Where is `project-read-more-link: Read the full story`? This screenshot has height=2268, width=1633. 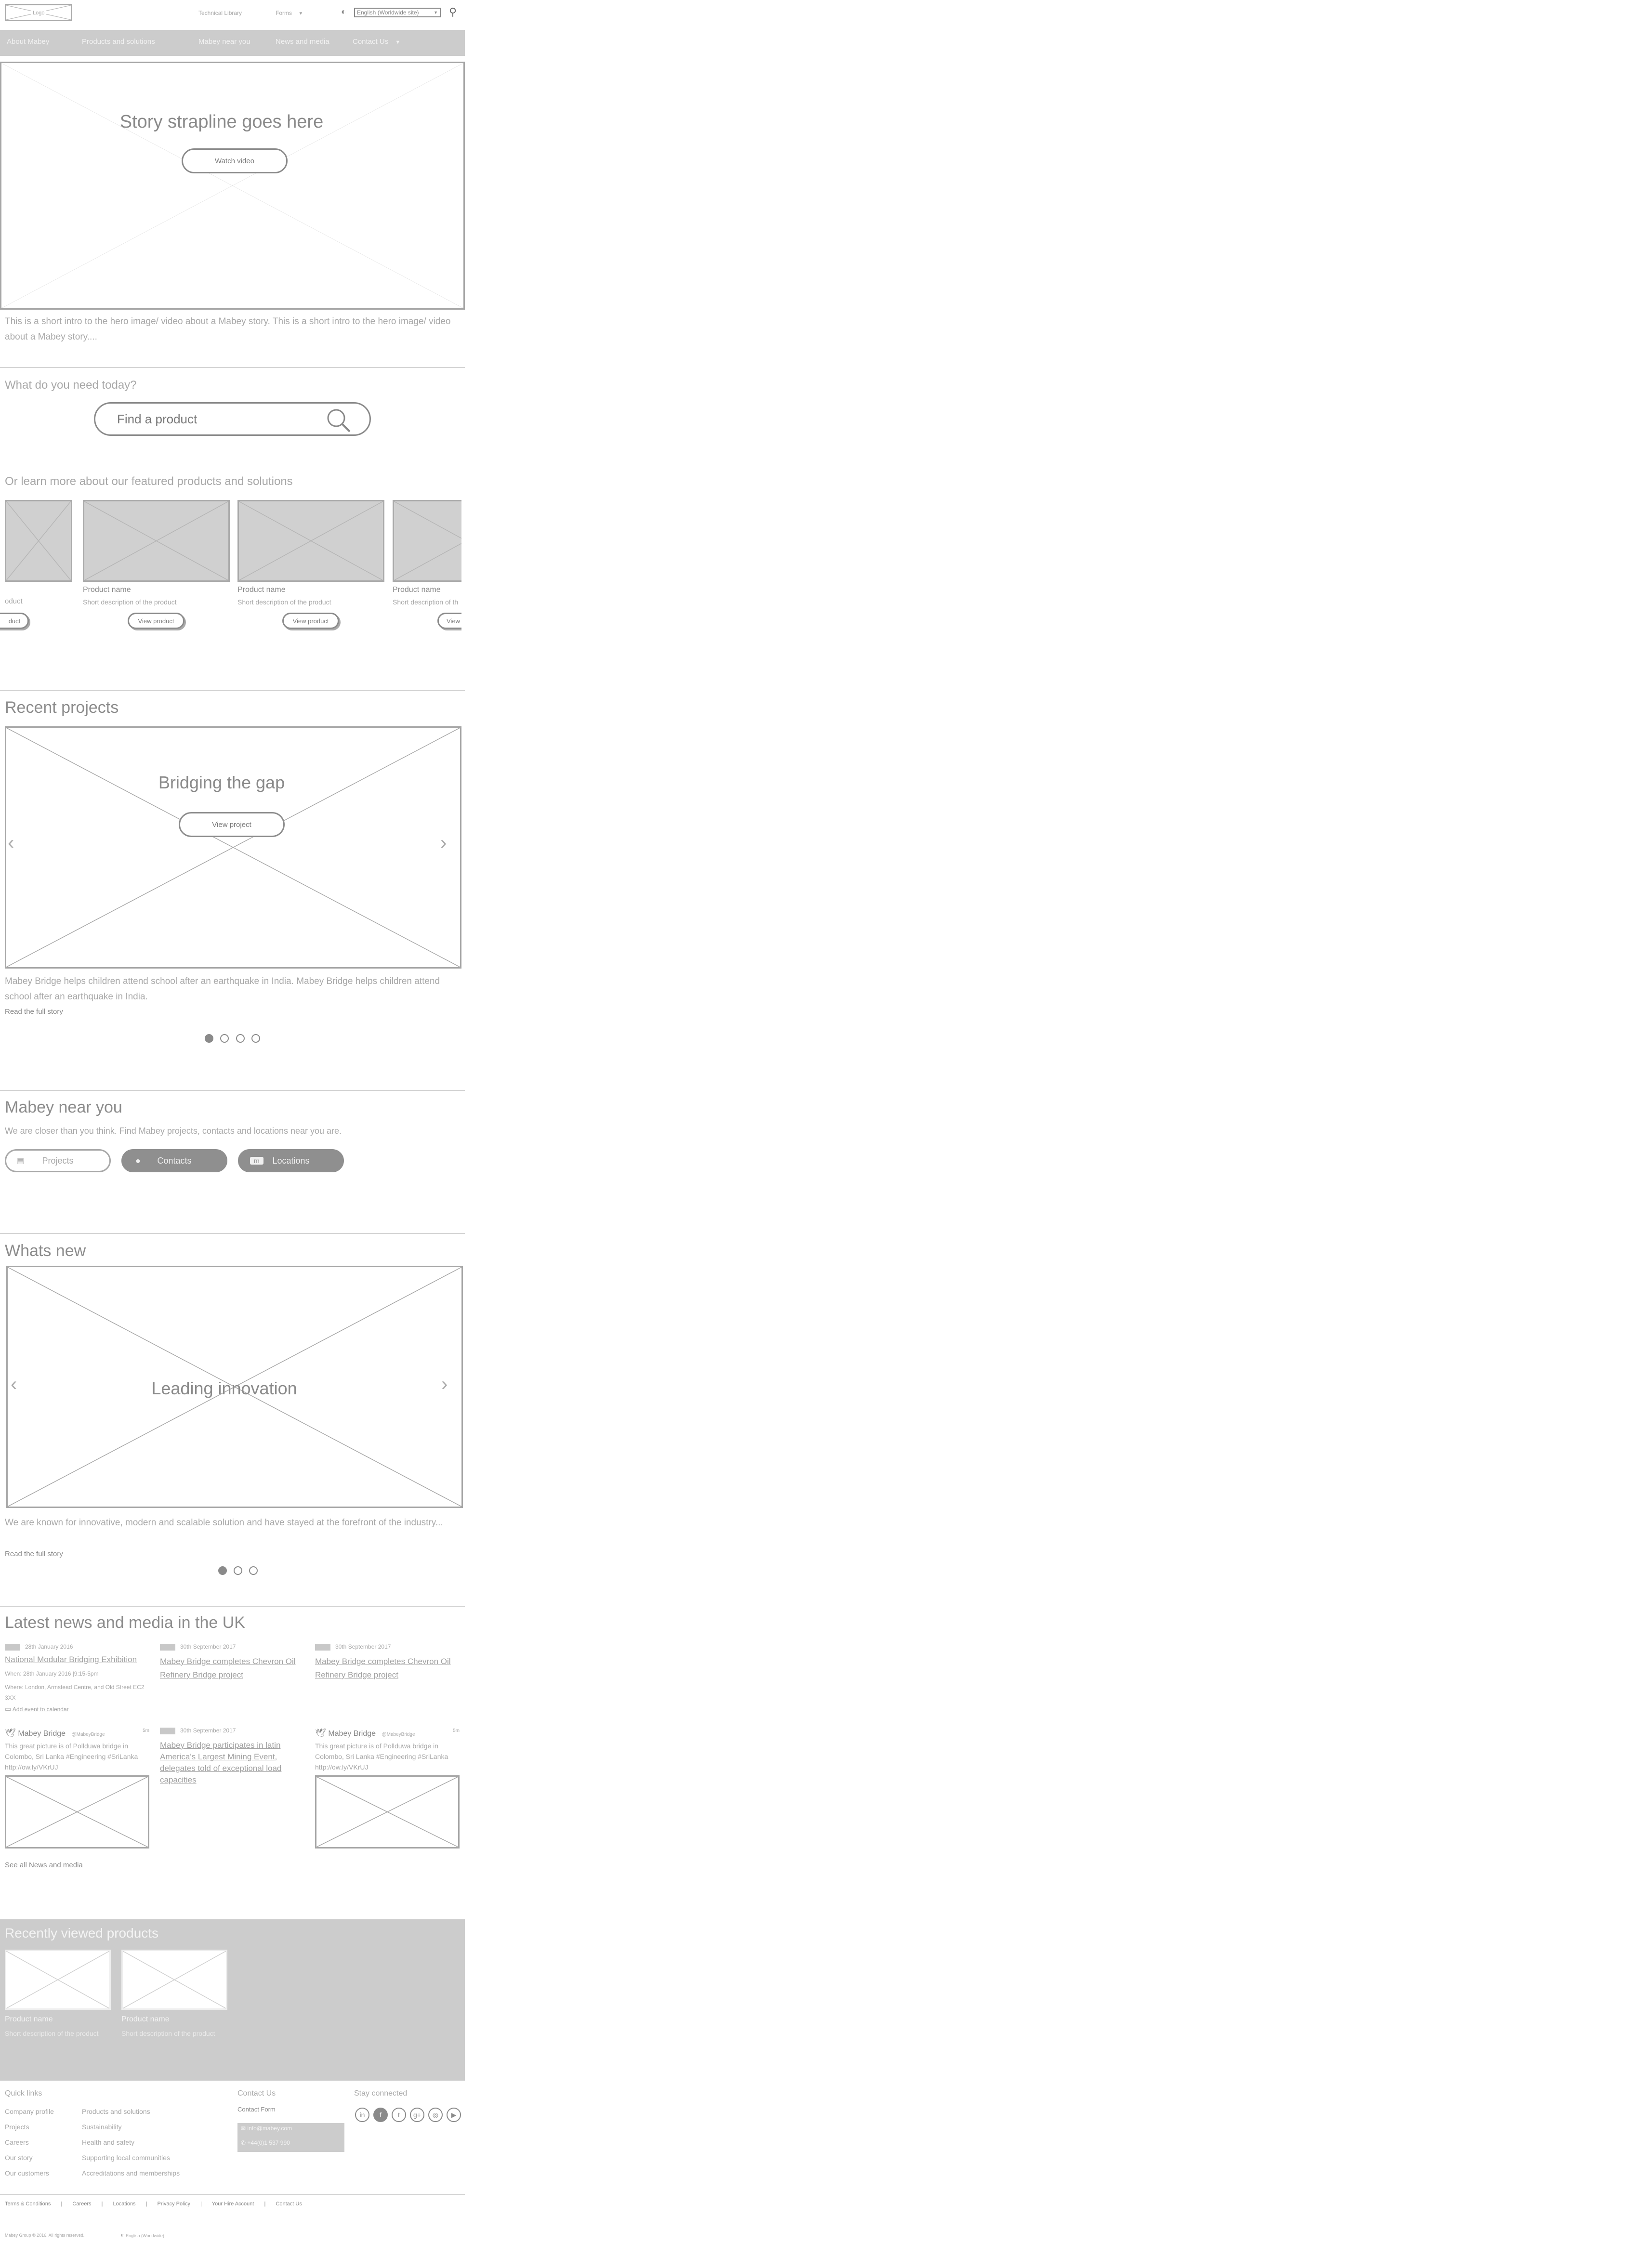
project-read-more-link: Read the full story is located at coordinates (34, 1012).